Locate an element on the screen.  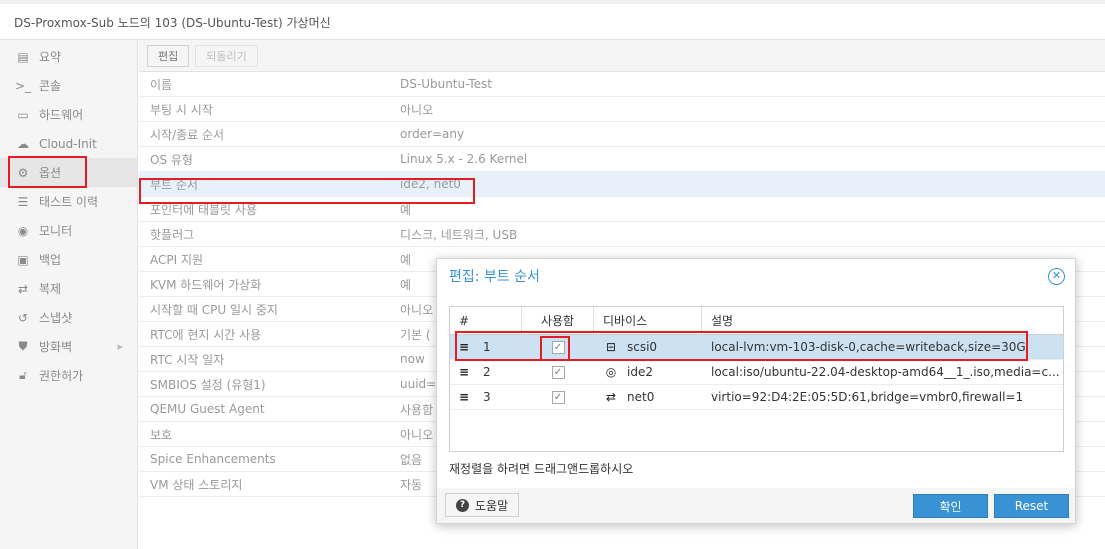
option-key: VM 상태 스토리지 is located at coordinates (196, 484).